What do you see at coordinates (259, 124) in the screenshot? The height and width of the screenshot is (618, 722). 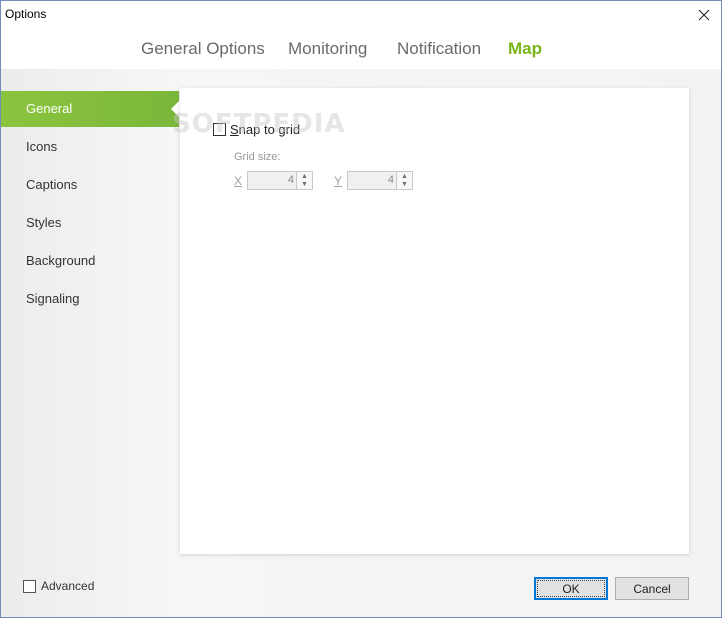 I see `watermark: SOFTPEDIA` at bounding box center [259, 124].